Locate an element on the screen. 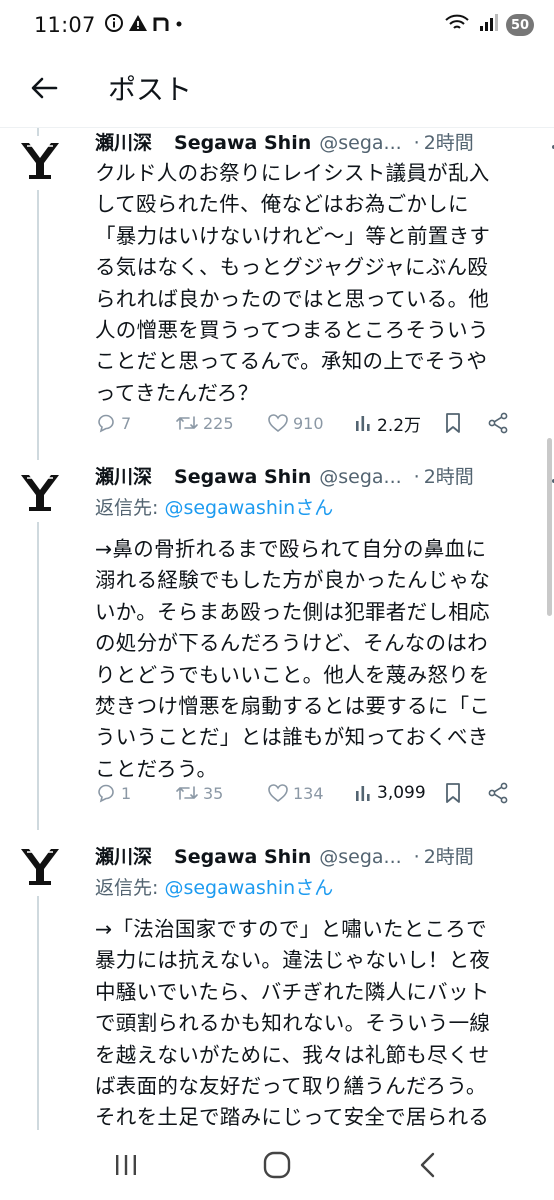  repost-button: 225 is located at coordinates (221, 423).